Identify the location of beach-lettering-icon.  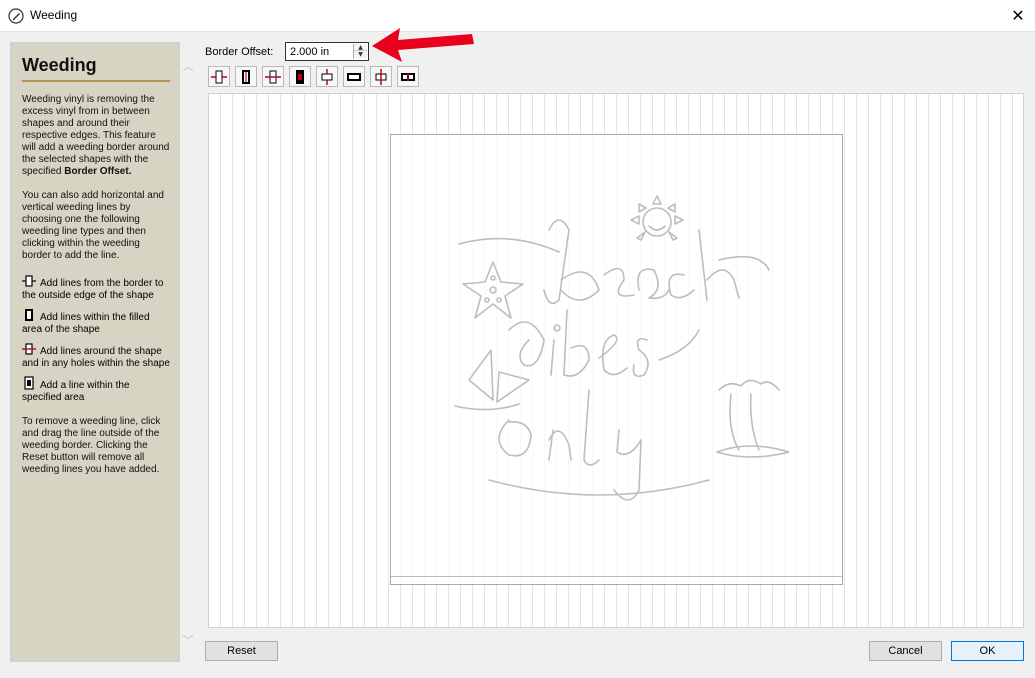
(614, 262).